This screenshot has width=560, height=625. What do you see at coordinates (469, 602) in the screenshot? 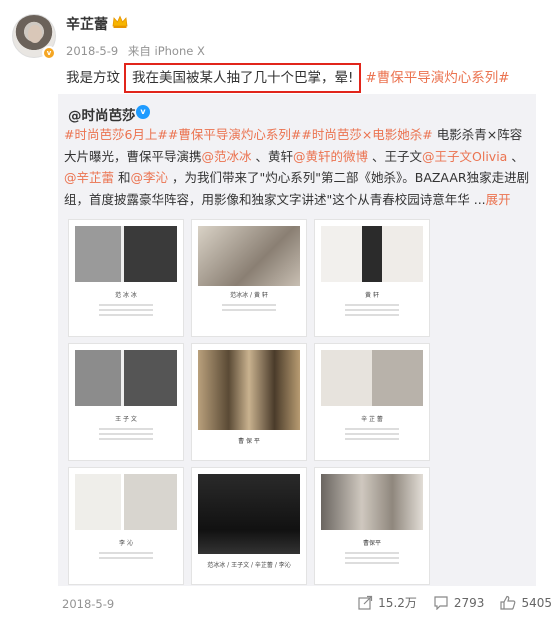
I see `comment-count: 2793` at bounding box center [469, 602].